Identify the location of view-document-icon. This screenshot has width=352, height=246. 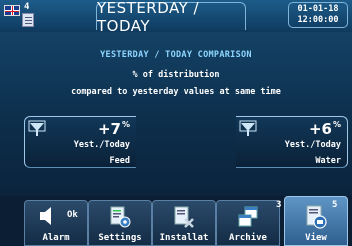
(316, 217).